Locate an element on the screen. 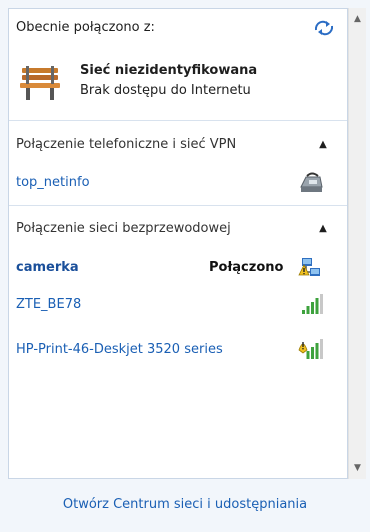  wifi-signal-icon is located at coordinates (312, 304).